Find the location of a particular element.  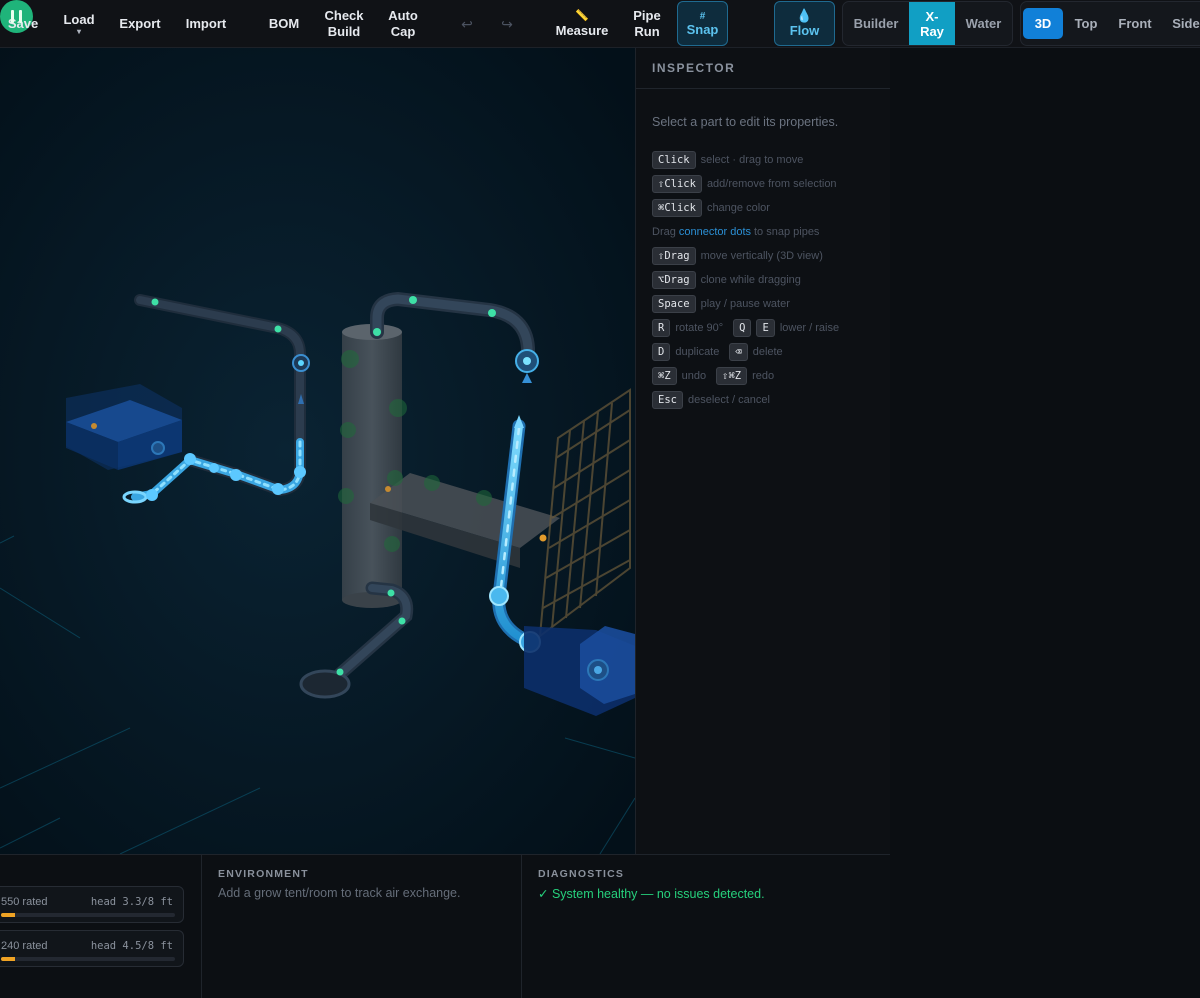

check-build-button: Check Build is located at coordinates (344, 24).